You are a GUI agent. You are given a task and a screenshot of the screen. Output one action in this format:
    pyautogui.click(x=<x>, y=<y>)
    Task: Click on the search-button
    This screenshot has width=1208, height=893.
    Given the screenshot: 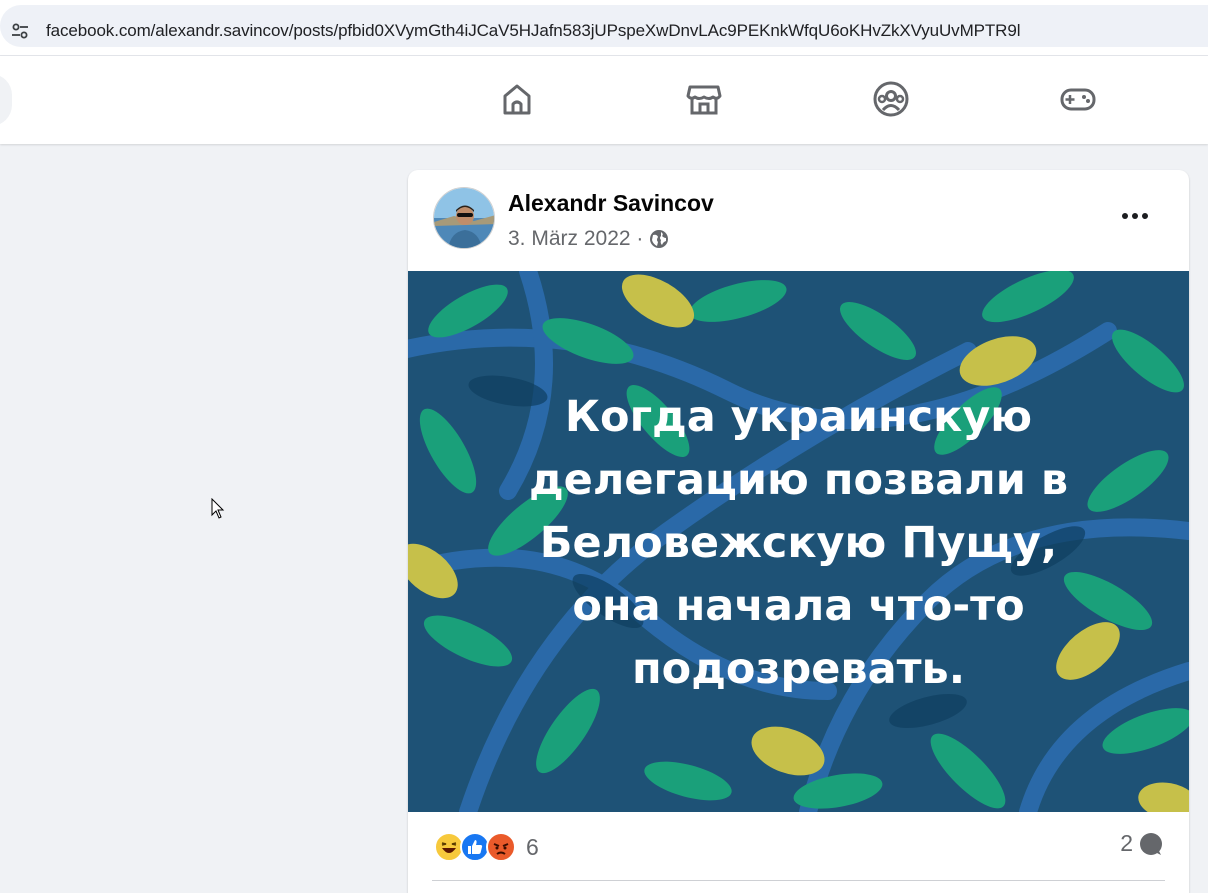 What is the action you would take?
    pyautogui.click(x=6, y=100)
    